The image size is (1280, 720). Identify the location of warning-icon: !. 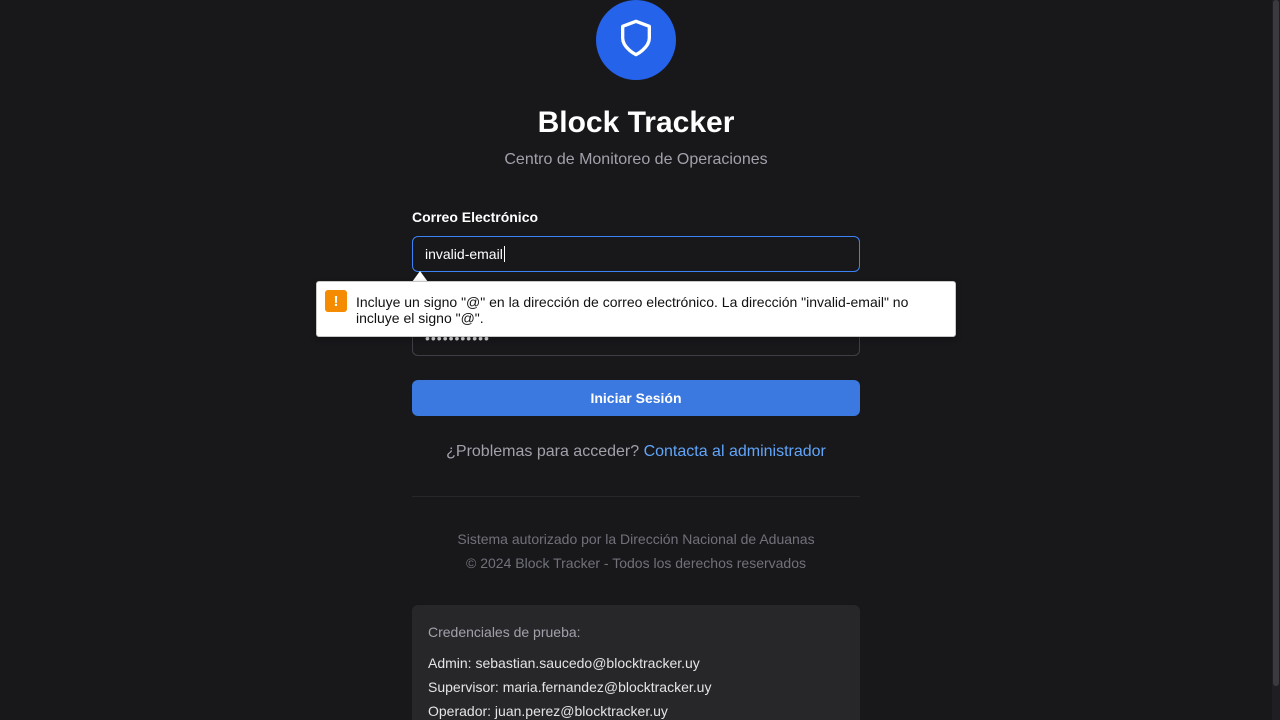
(336, 301).